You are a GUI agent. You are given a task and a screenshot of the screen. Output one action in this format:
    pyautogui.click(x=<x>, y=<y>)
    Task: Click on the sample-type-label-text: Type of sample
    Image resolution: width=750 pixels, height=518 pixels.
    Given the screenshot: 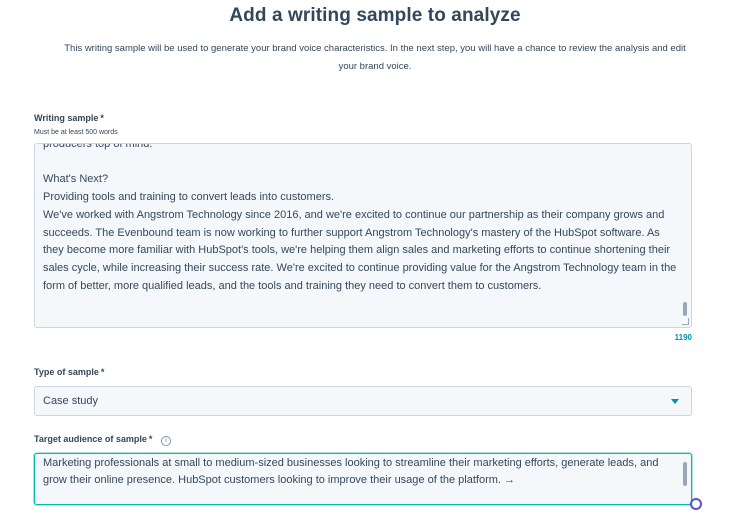 What is the action you would take?
    pyautogui.click(x=66, y=372)
    